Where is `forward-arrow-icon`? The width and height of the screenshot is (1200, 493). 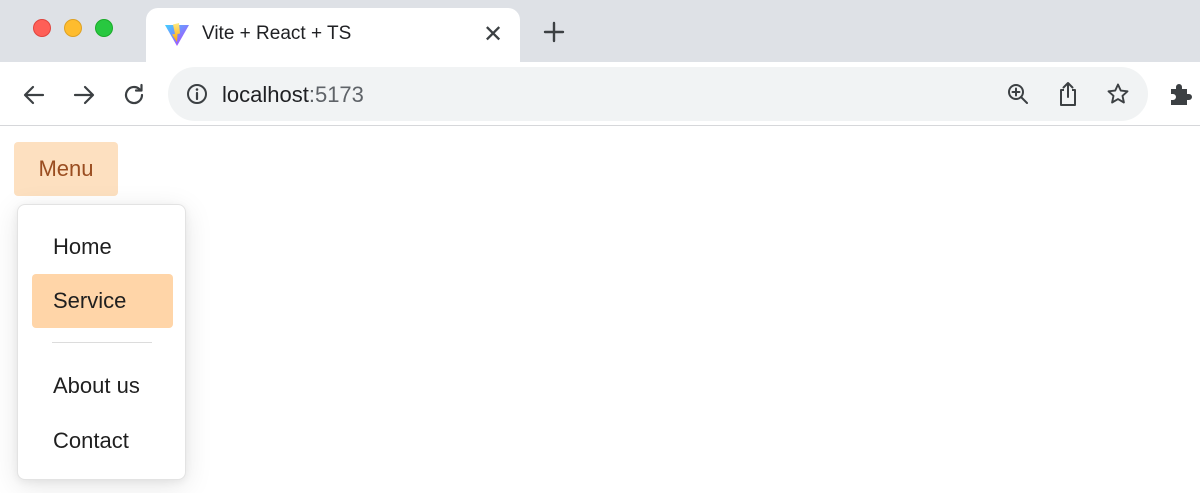 forward-arrow-icon is located at coordinates (84, 95).